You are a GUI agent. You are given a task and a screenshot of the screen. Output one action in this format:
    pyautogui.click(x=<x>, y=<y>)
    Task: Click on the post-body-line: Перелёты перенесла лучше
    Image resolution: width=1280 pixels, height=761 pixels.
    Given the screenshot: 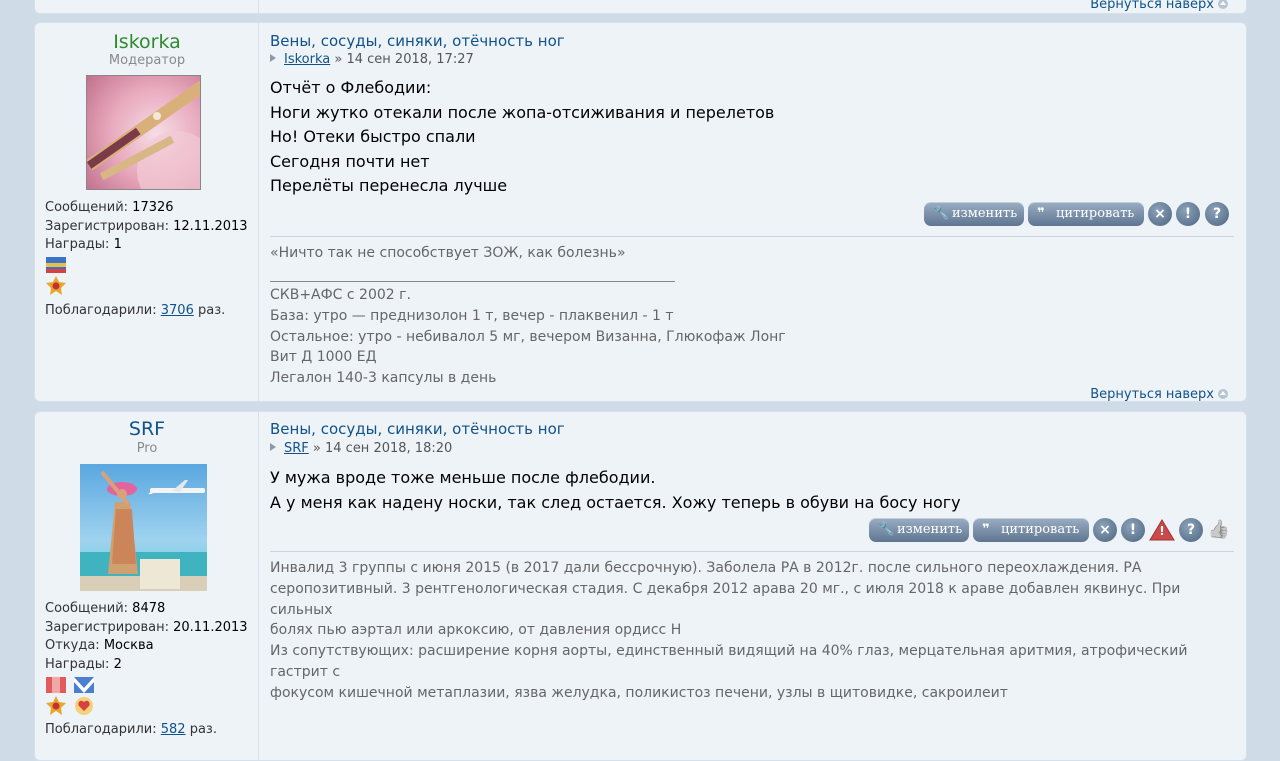 What is the action you would take?
    pyautogui.click(x=389, y=185)
    